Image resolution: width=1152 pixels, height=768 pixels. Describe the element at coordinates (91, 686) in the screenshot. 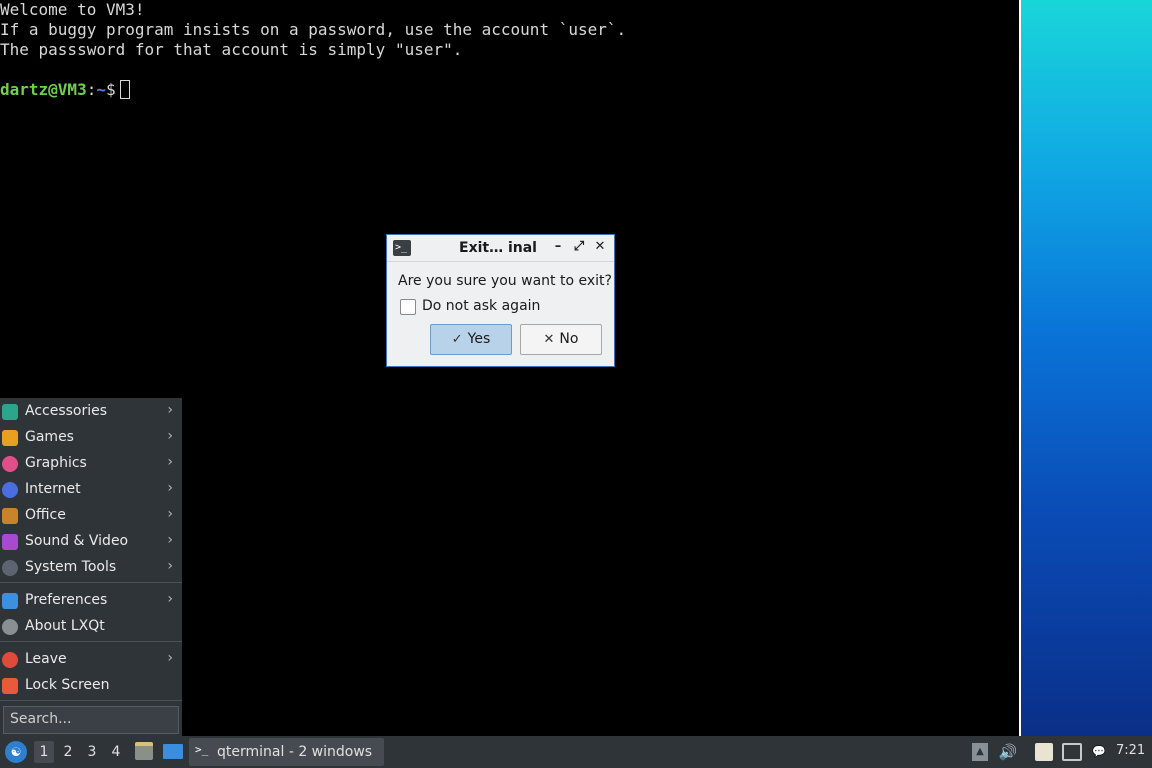

I see `menu-item-lock-screen: Lock Screen` at that location.